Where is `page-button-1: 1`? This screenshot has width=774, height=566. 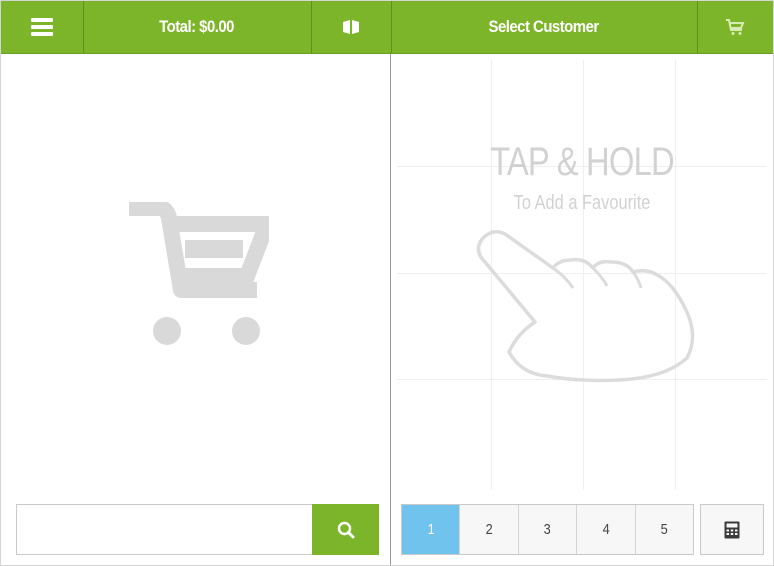
page-button-1: 1 is located at coordinates (431, 529).